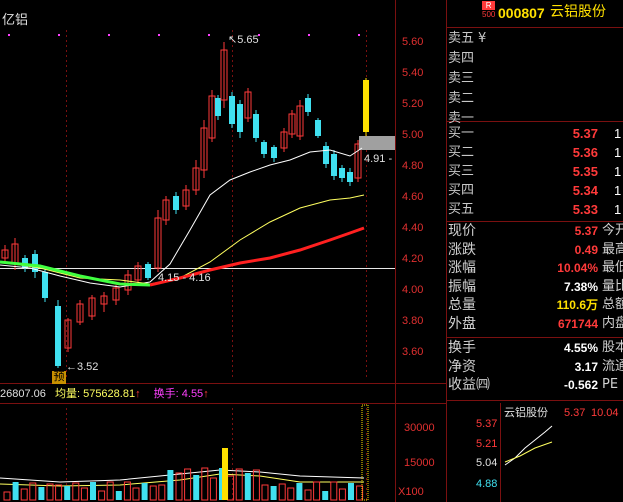 The image size is (623, 502). What do you see at coordinates (605, 413) in the screenshot?
I see `mini-pct: 10.04` at bounding box center [605, 413].